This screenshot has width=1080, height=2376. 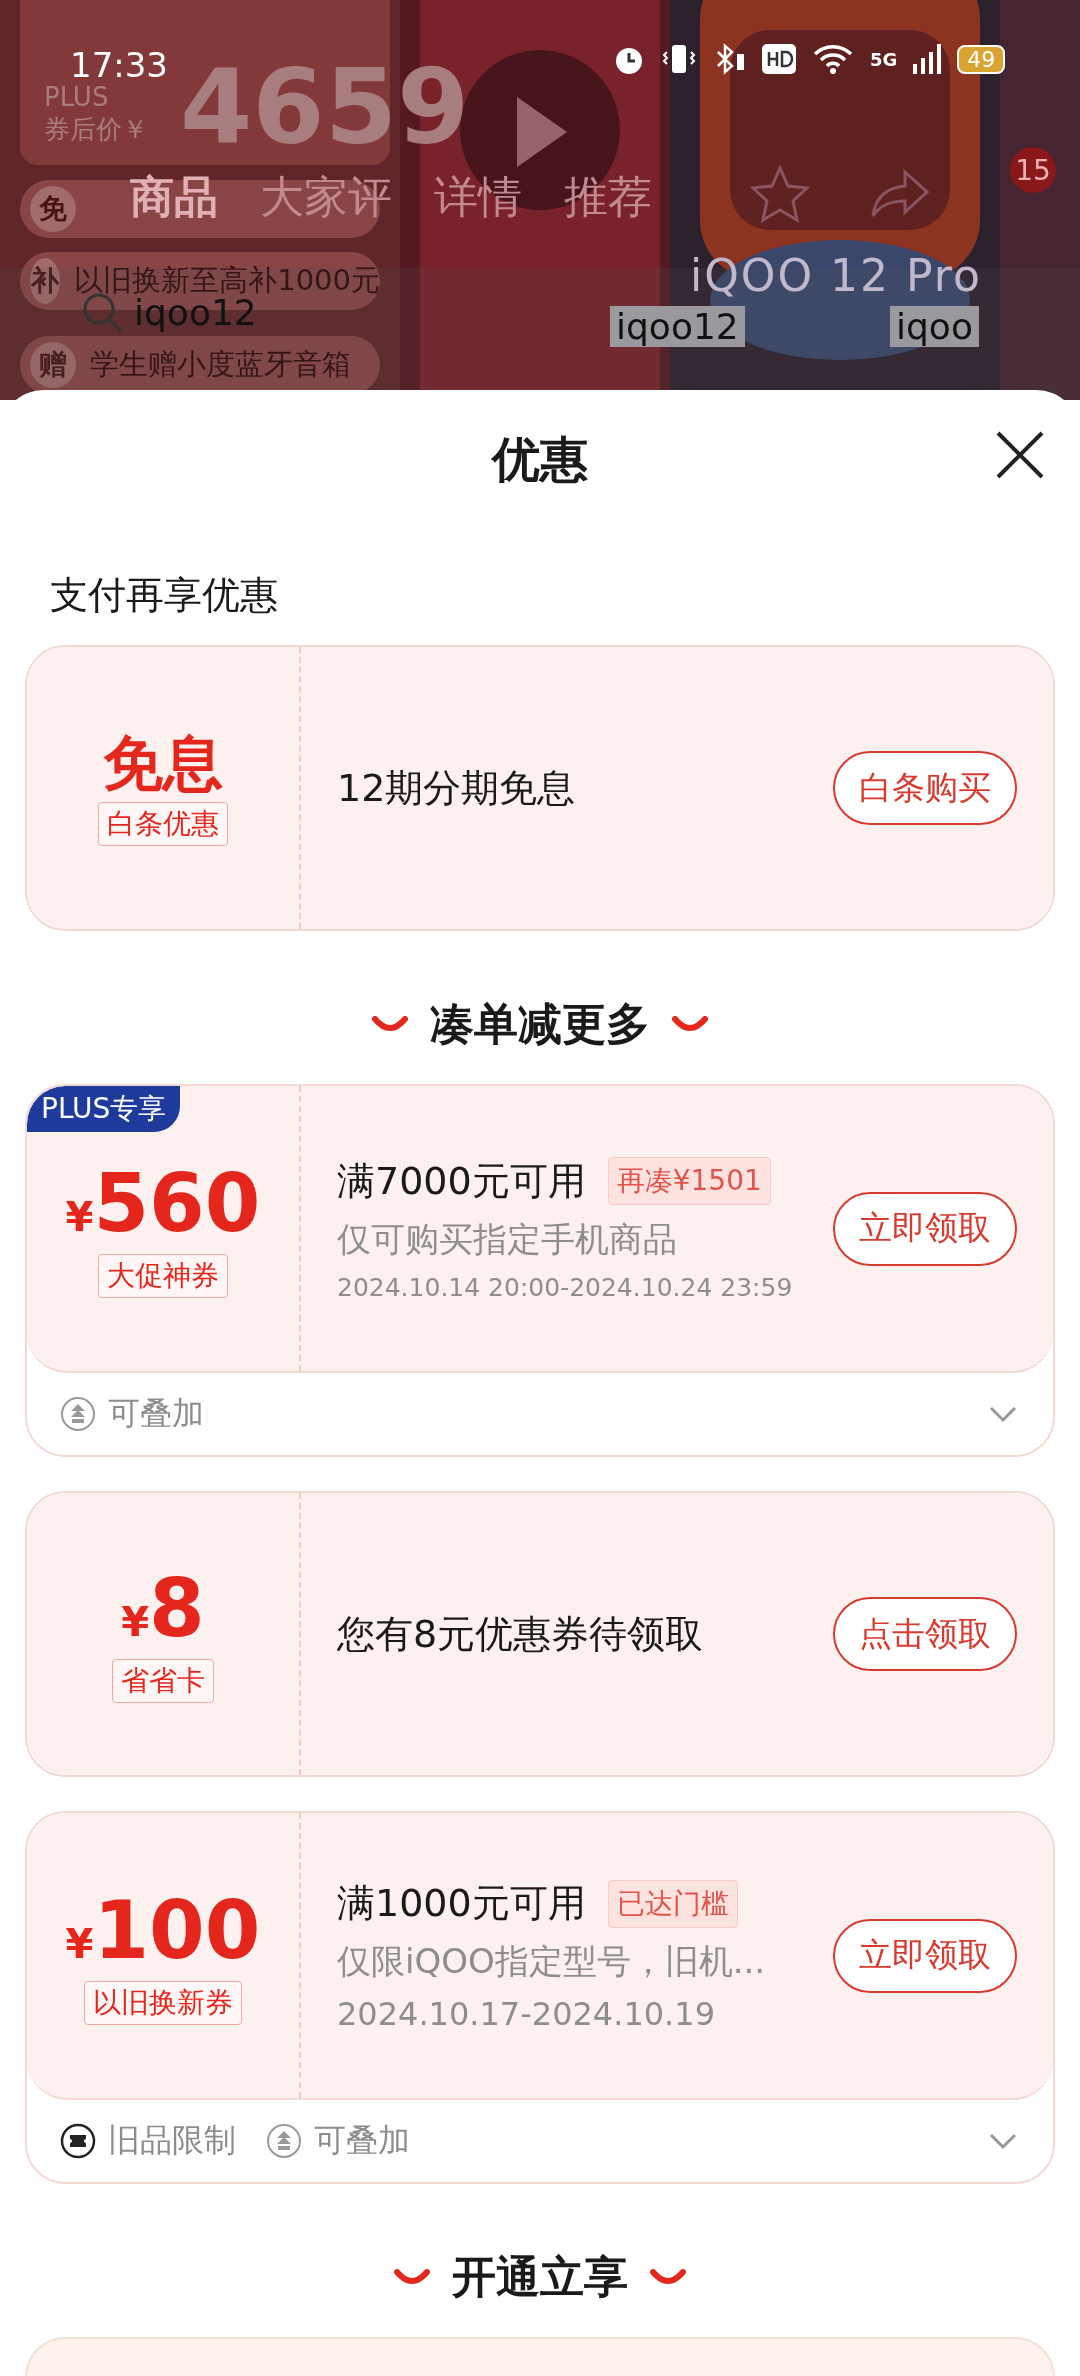 I want to click on search-suggestion: iqoo, so click(x=934, y=326).